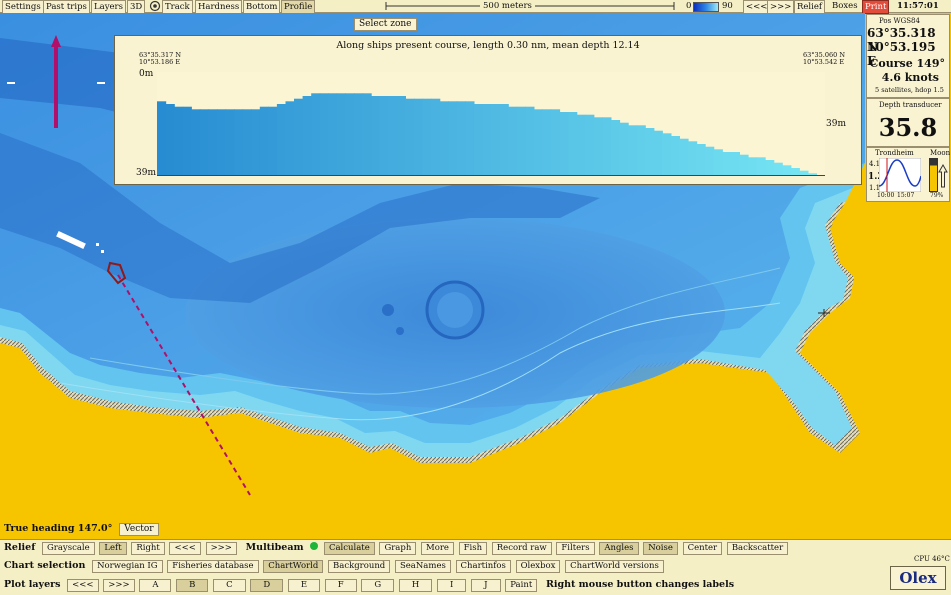 The height and width of the screenshot is (595, 951). What do you see at coordinates (781, 7) in the screenshot?
I see `nav-right-button: >>>` at bounding box center [781, 7].